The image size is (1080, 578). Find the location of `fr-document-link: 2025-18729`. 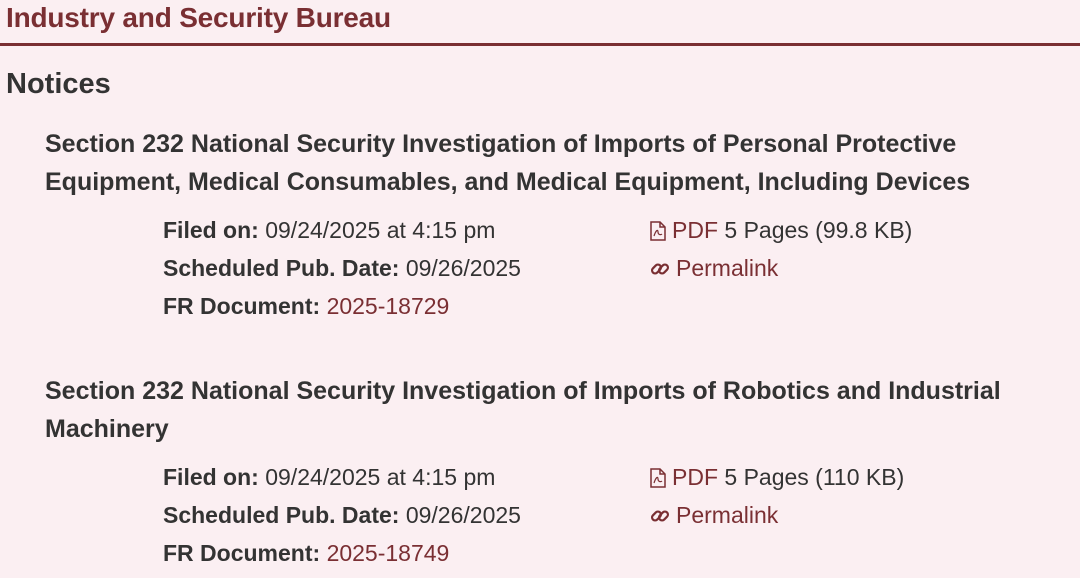

fr-document-link: 2025-18729 is located at coordinates (388, 306).